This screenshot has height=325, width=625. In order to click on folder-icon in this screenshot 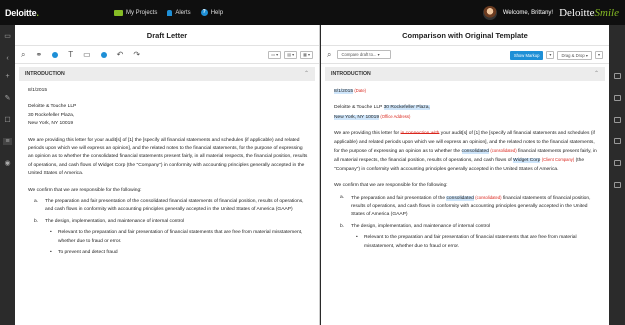, I will do `click(118, 12)`.